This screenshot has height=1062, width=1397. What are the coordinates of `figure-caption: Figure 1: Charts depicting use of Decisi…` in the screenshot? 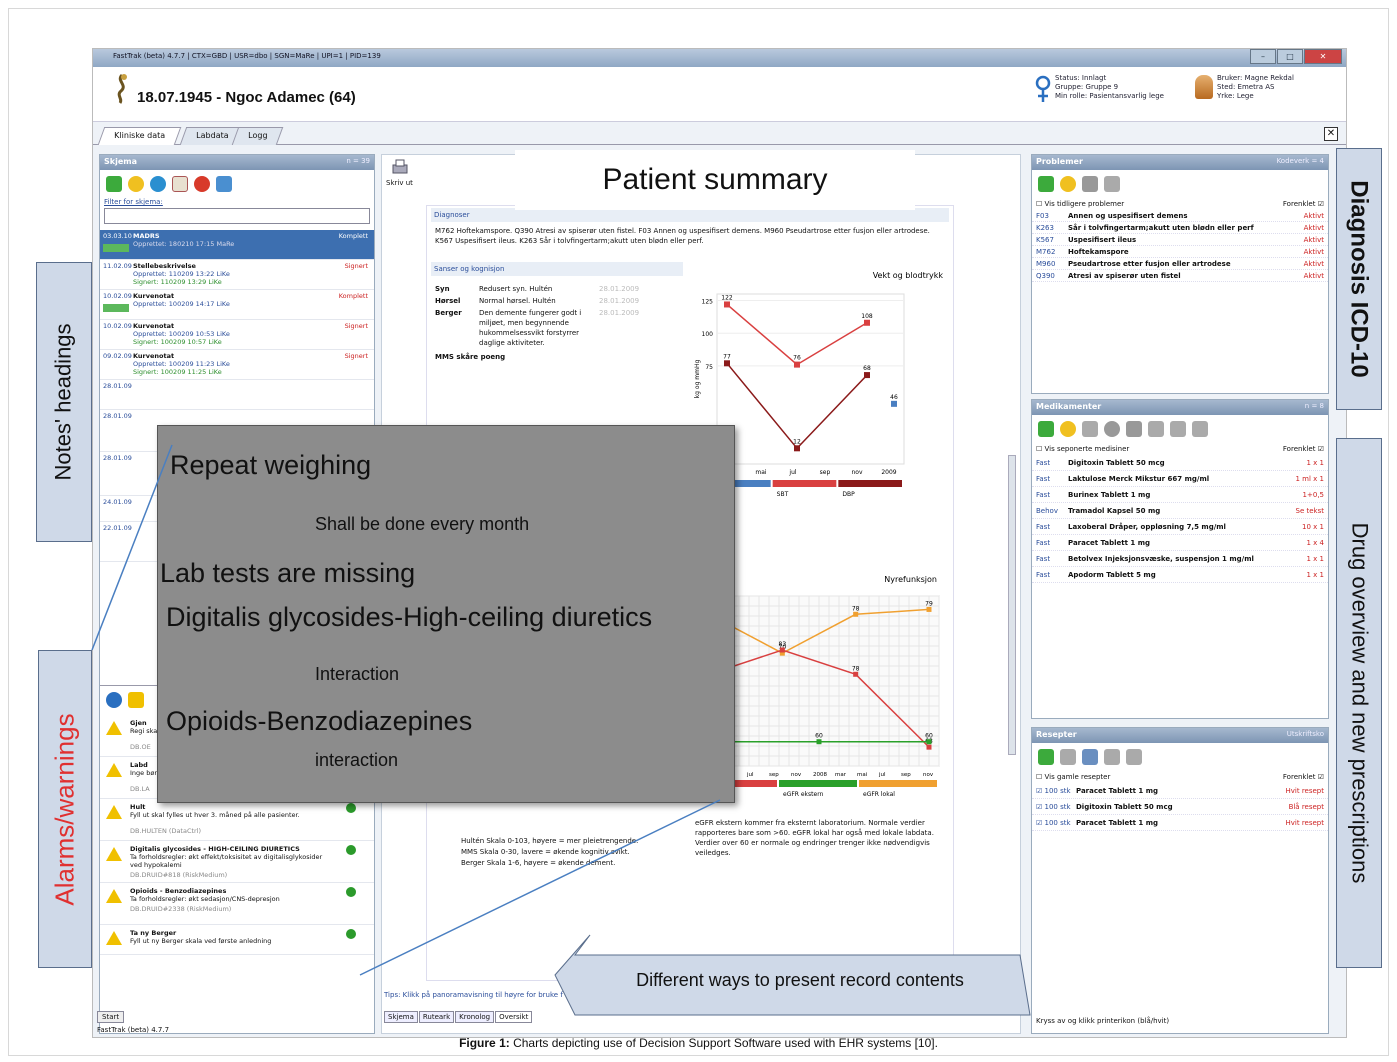 It's located at (698, 1043).